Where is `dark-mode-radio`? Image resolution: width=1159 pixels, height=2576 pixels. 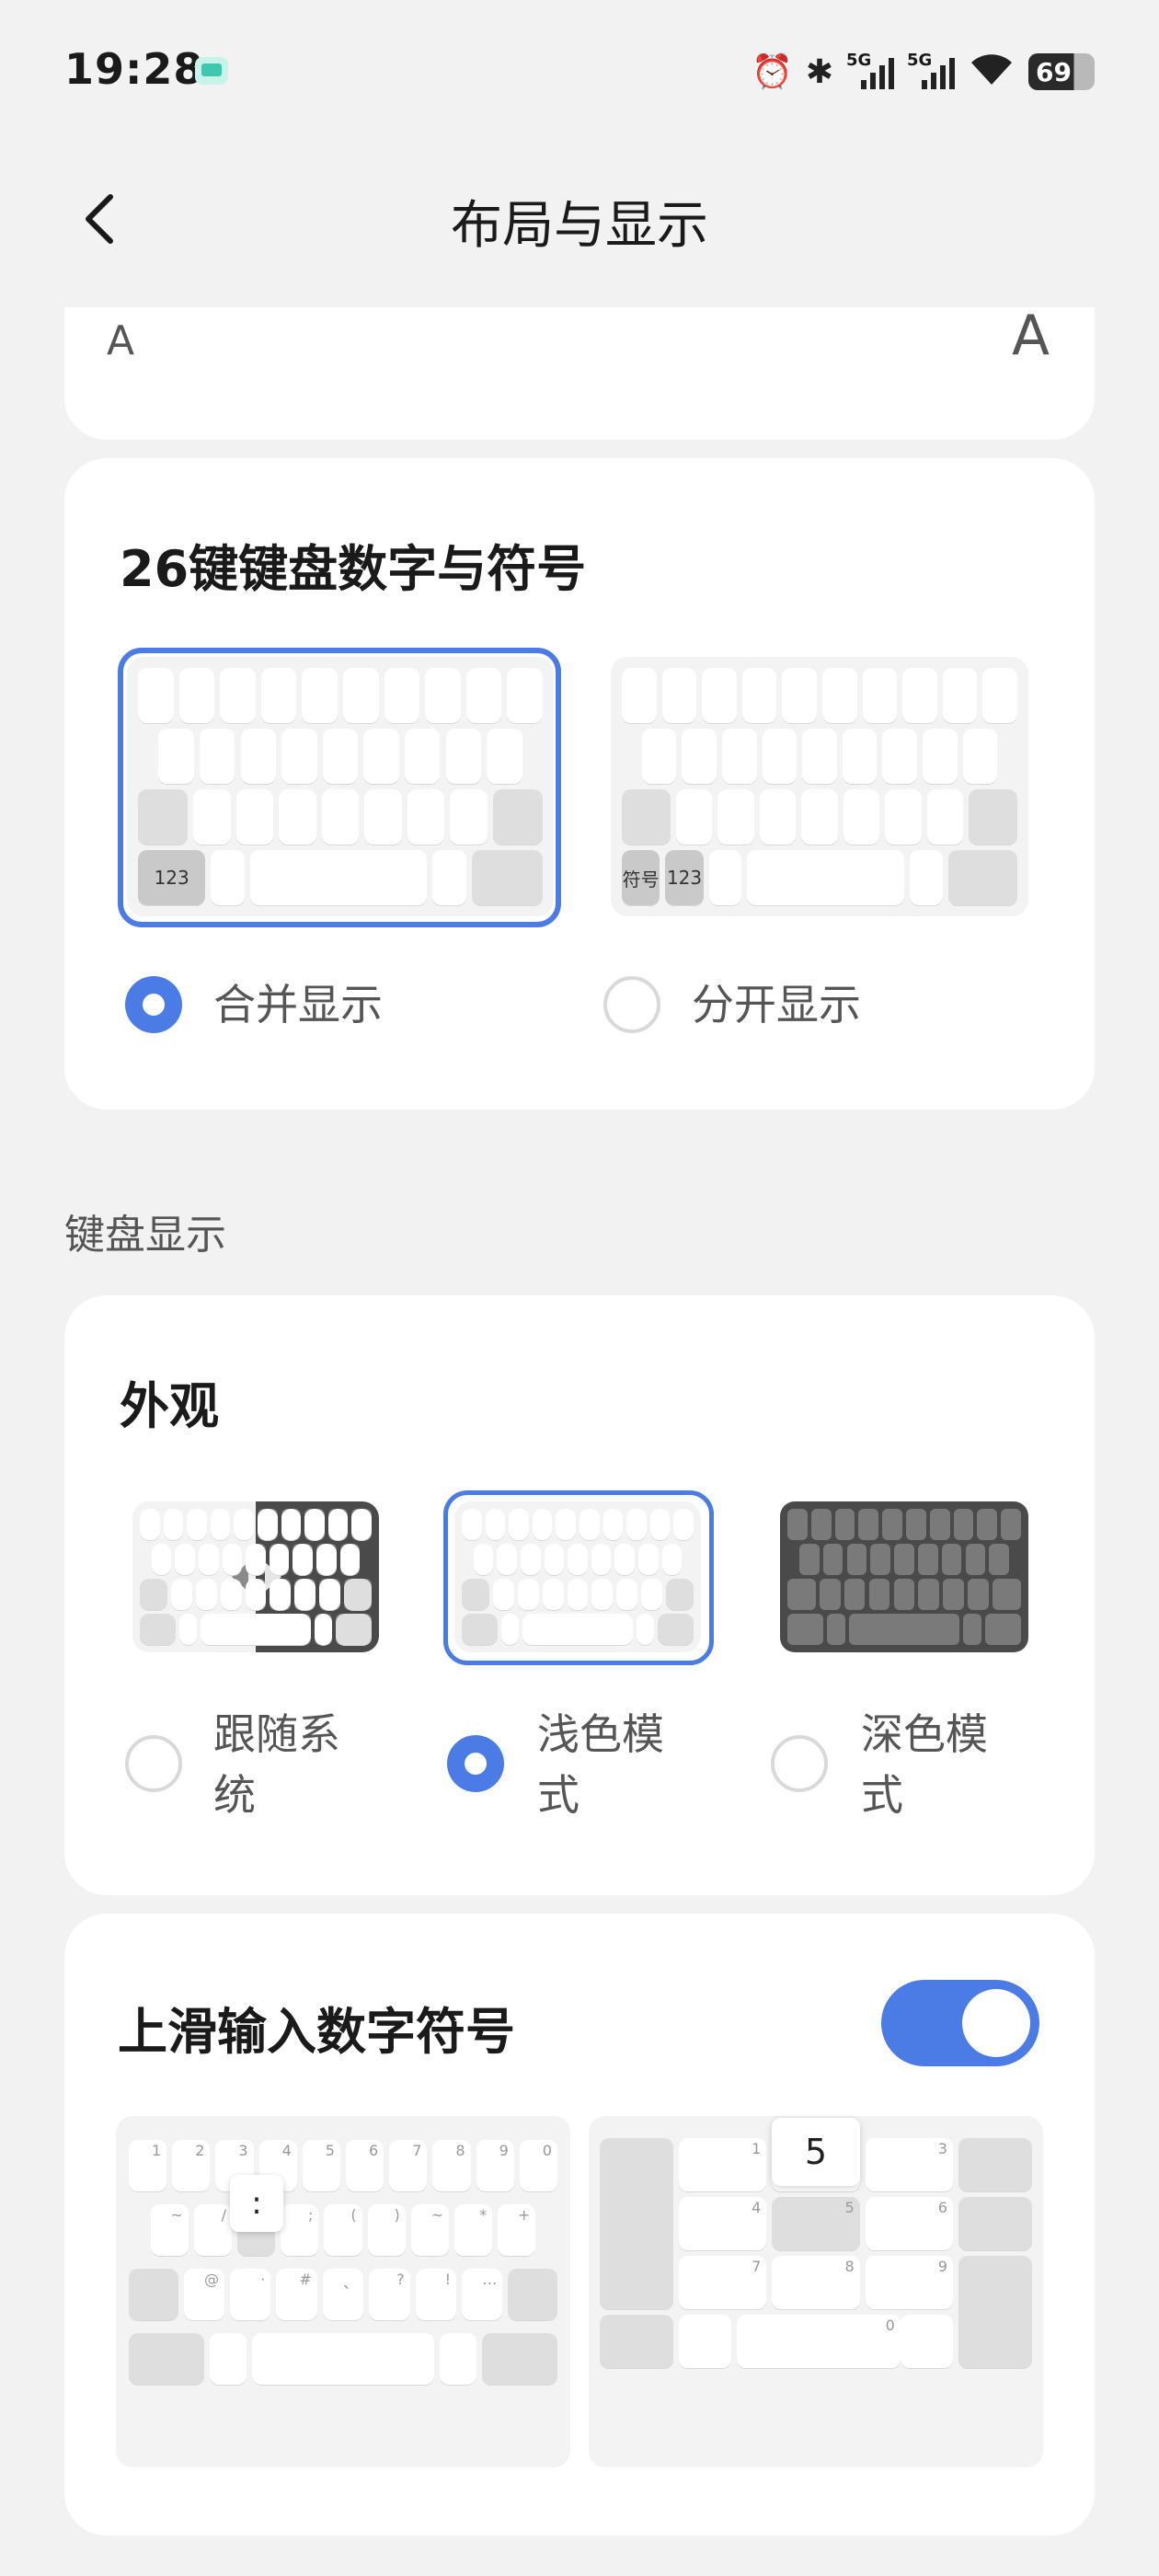
dark-mode-radio is located at coordinates (799, 1763).